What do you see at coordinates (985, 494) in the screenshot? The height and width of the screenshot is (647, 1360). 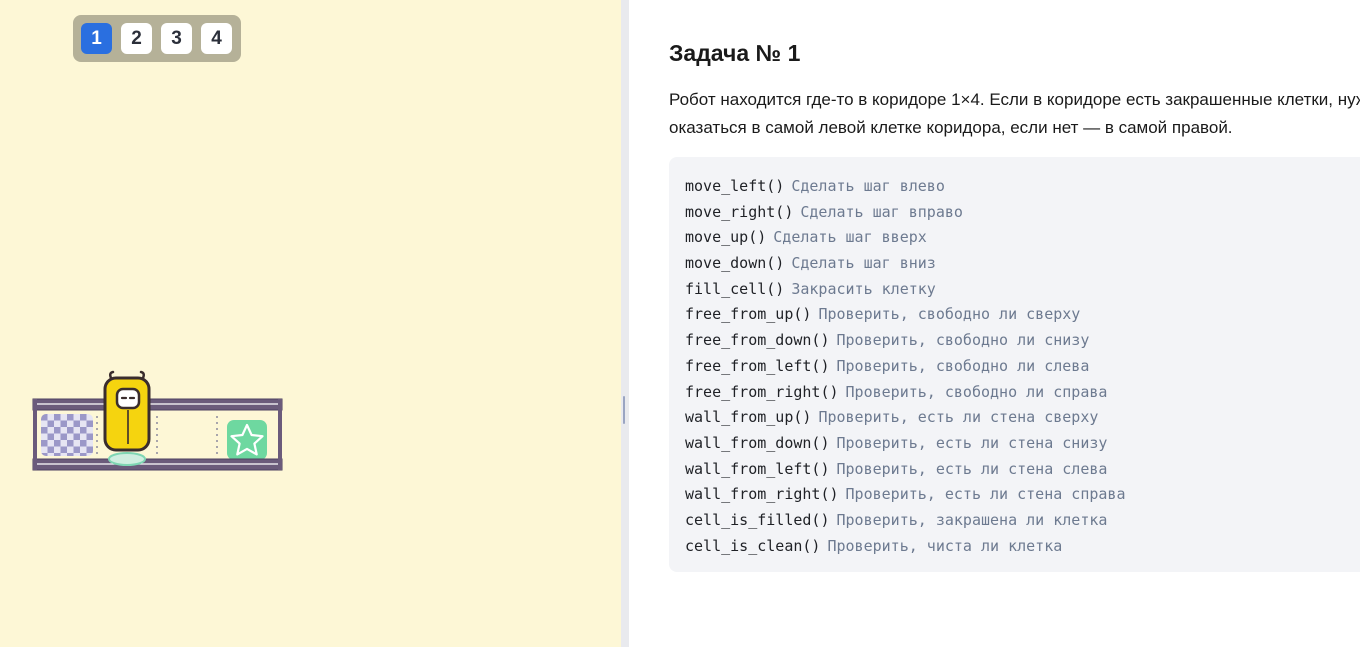 I see `command-description: Проверить, есть ли стена справа` at bounding box center [985, 494].